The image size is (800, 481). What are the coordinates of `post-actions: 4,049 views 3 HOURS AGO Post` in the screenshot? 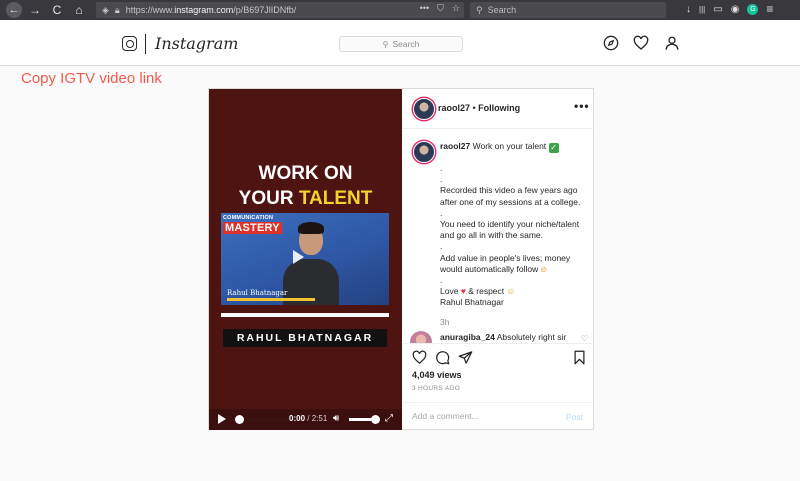 It's located at (498, 386).